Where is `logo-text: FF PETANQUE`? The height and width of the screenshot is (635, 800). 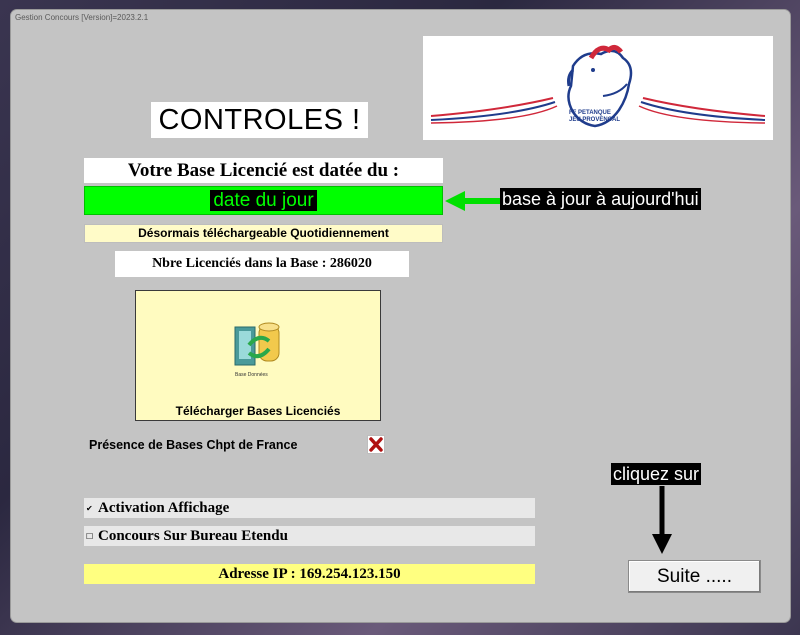 logo-text: FF PETANQUE is located at coordinates (590, 113).